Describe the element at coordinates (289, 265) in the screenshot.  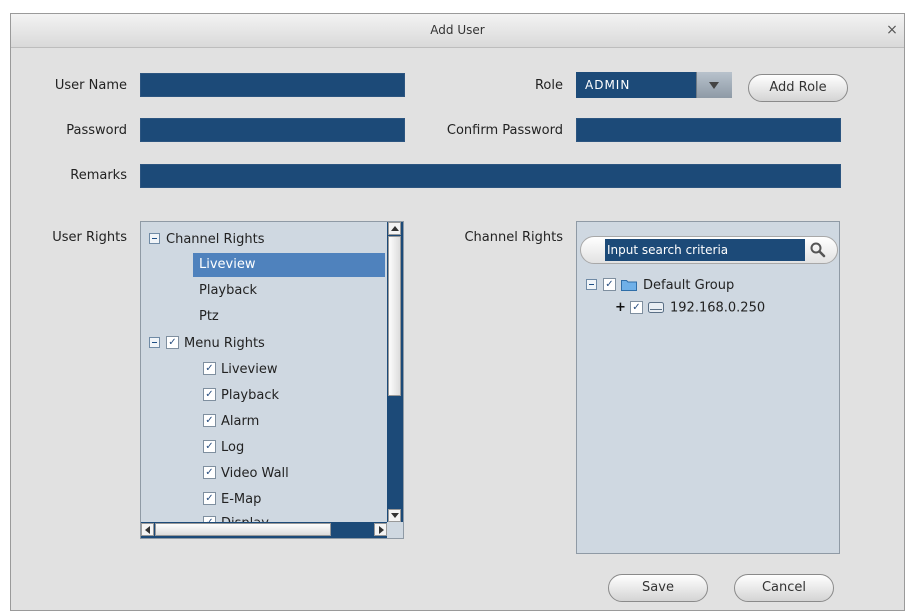
I see `tree-item-liveview: Liveview` at that location.